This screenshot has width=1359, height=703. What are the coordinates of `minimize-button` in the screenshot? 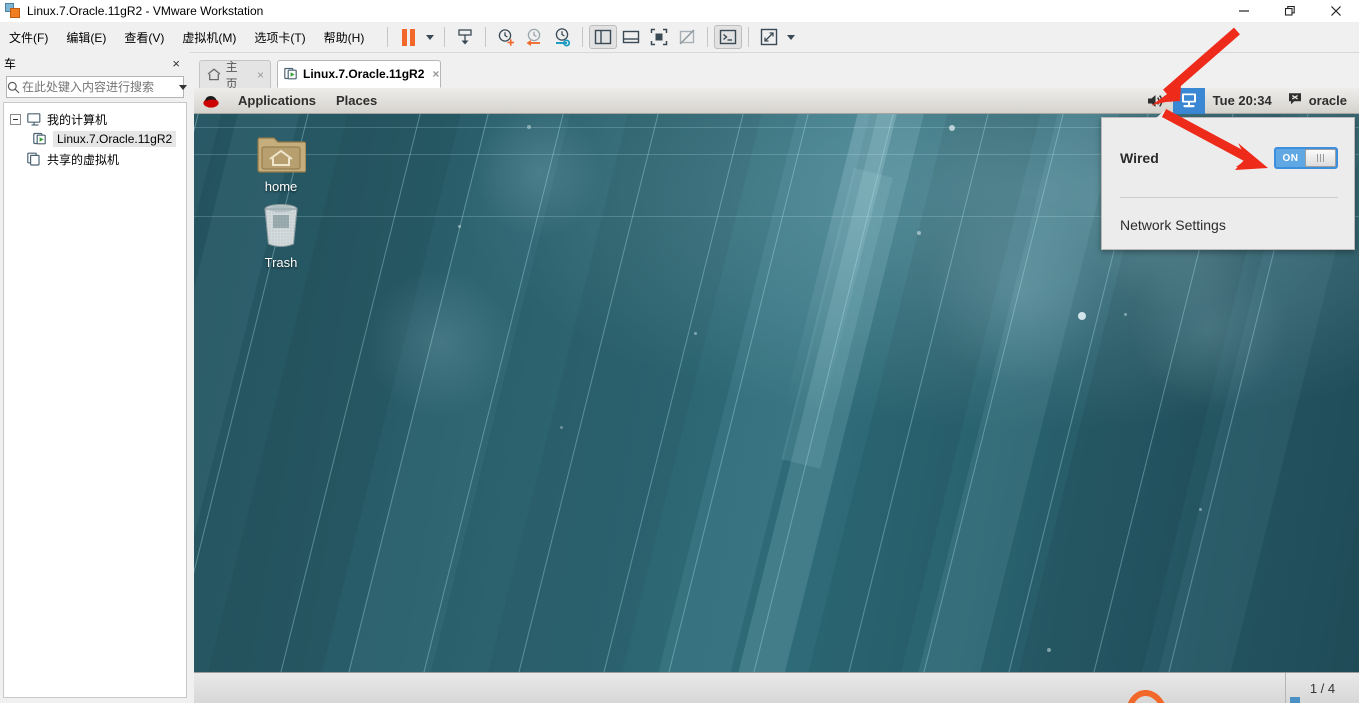 It's located at (1244, 11).